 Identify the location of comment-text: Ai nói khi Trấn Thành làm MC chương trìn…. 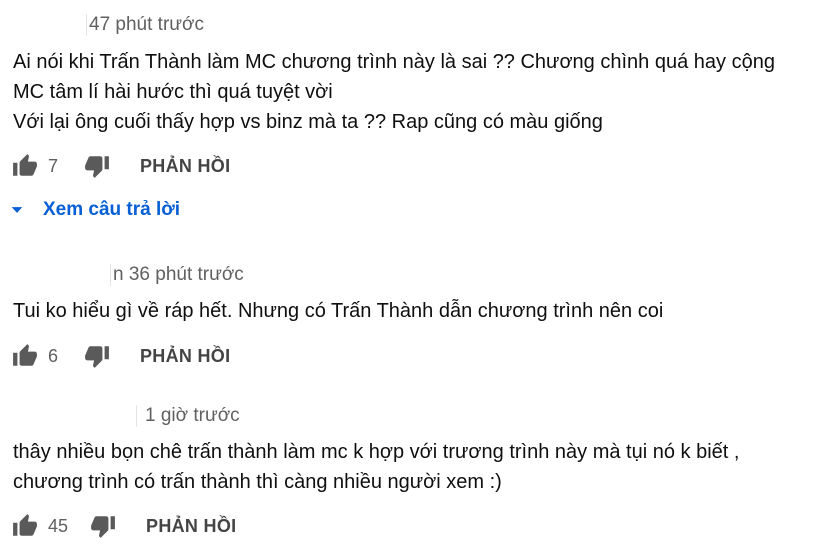
(394, 92).